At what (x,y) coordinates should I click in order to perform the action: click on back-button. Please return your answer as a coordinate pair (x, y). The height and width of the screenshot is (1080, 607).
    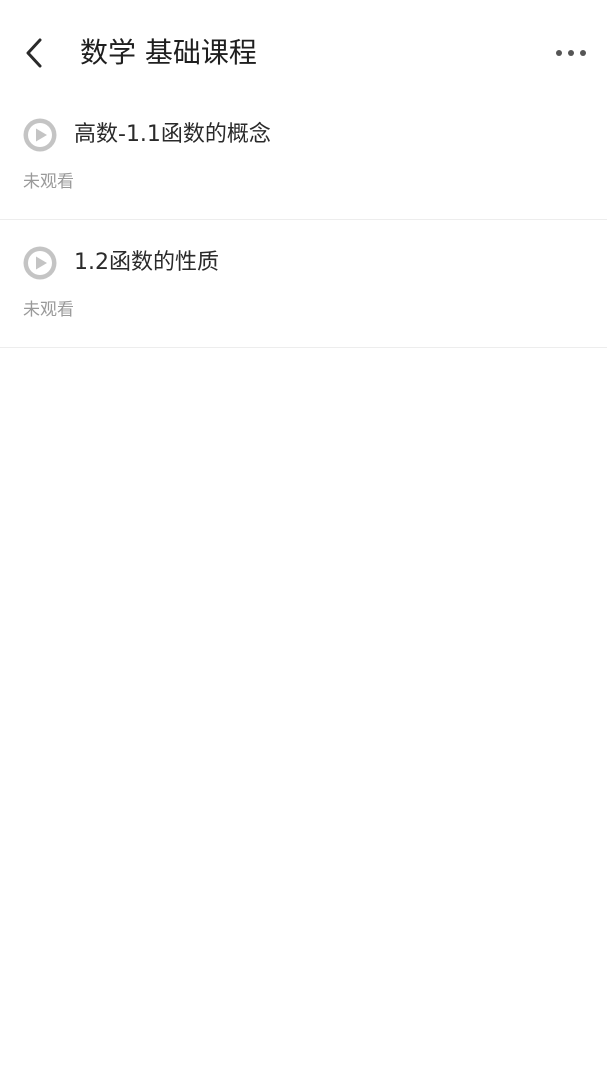
    Looking at the image, I should click on (34, 53).